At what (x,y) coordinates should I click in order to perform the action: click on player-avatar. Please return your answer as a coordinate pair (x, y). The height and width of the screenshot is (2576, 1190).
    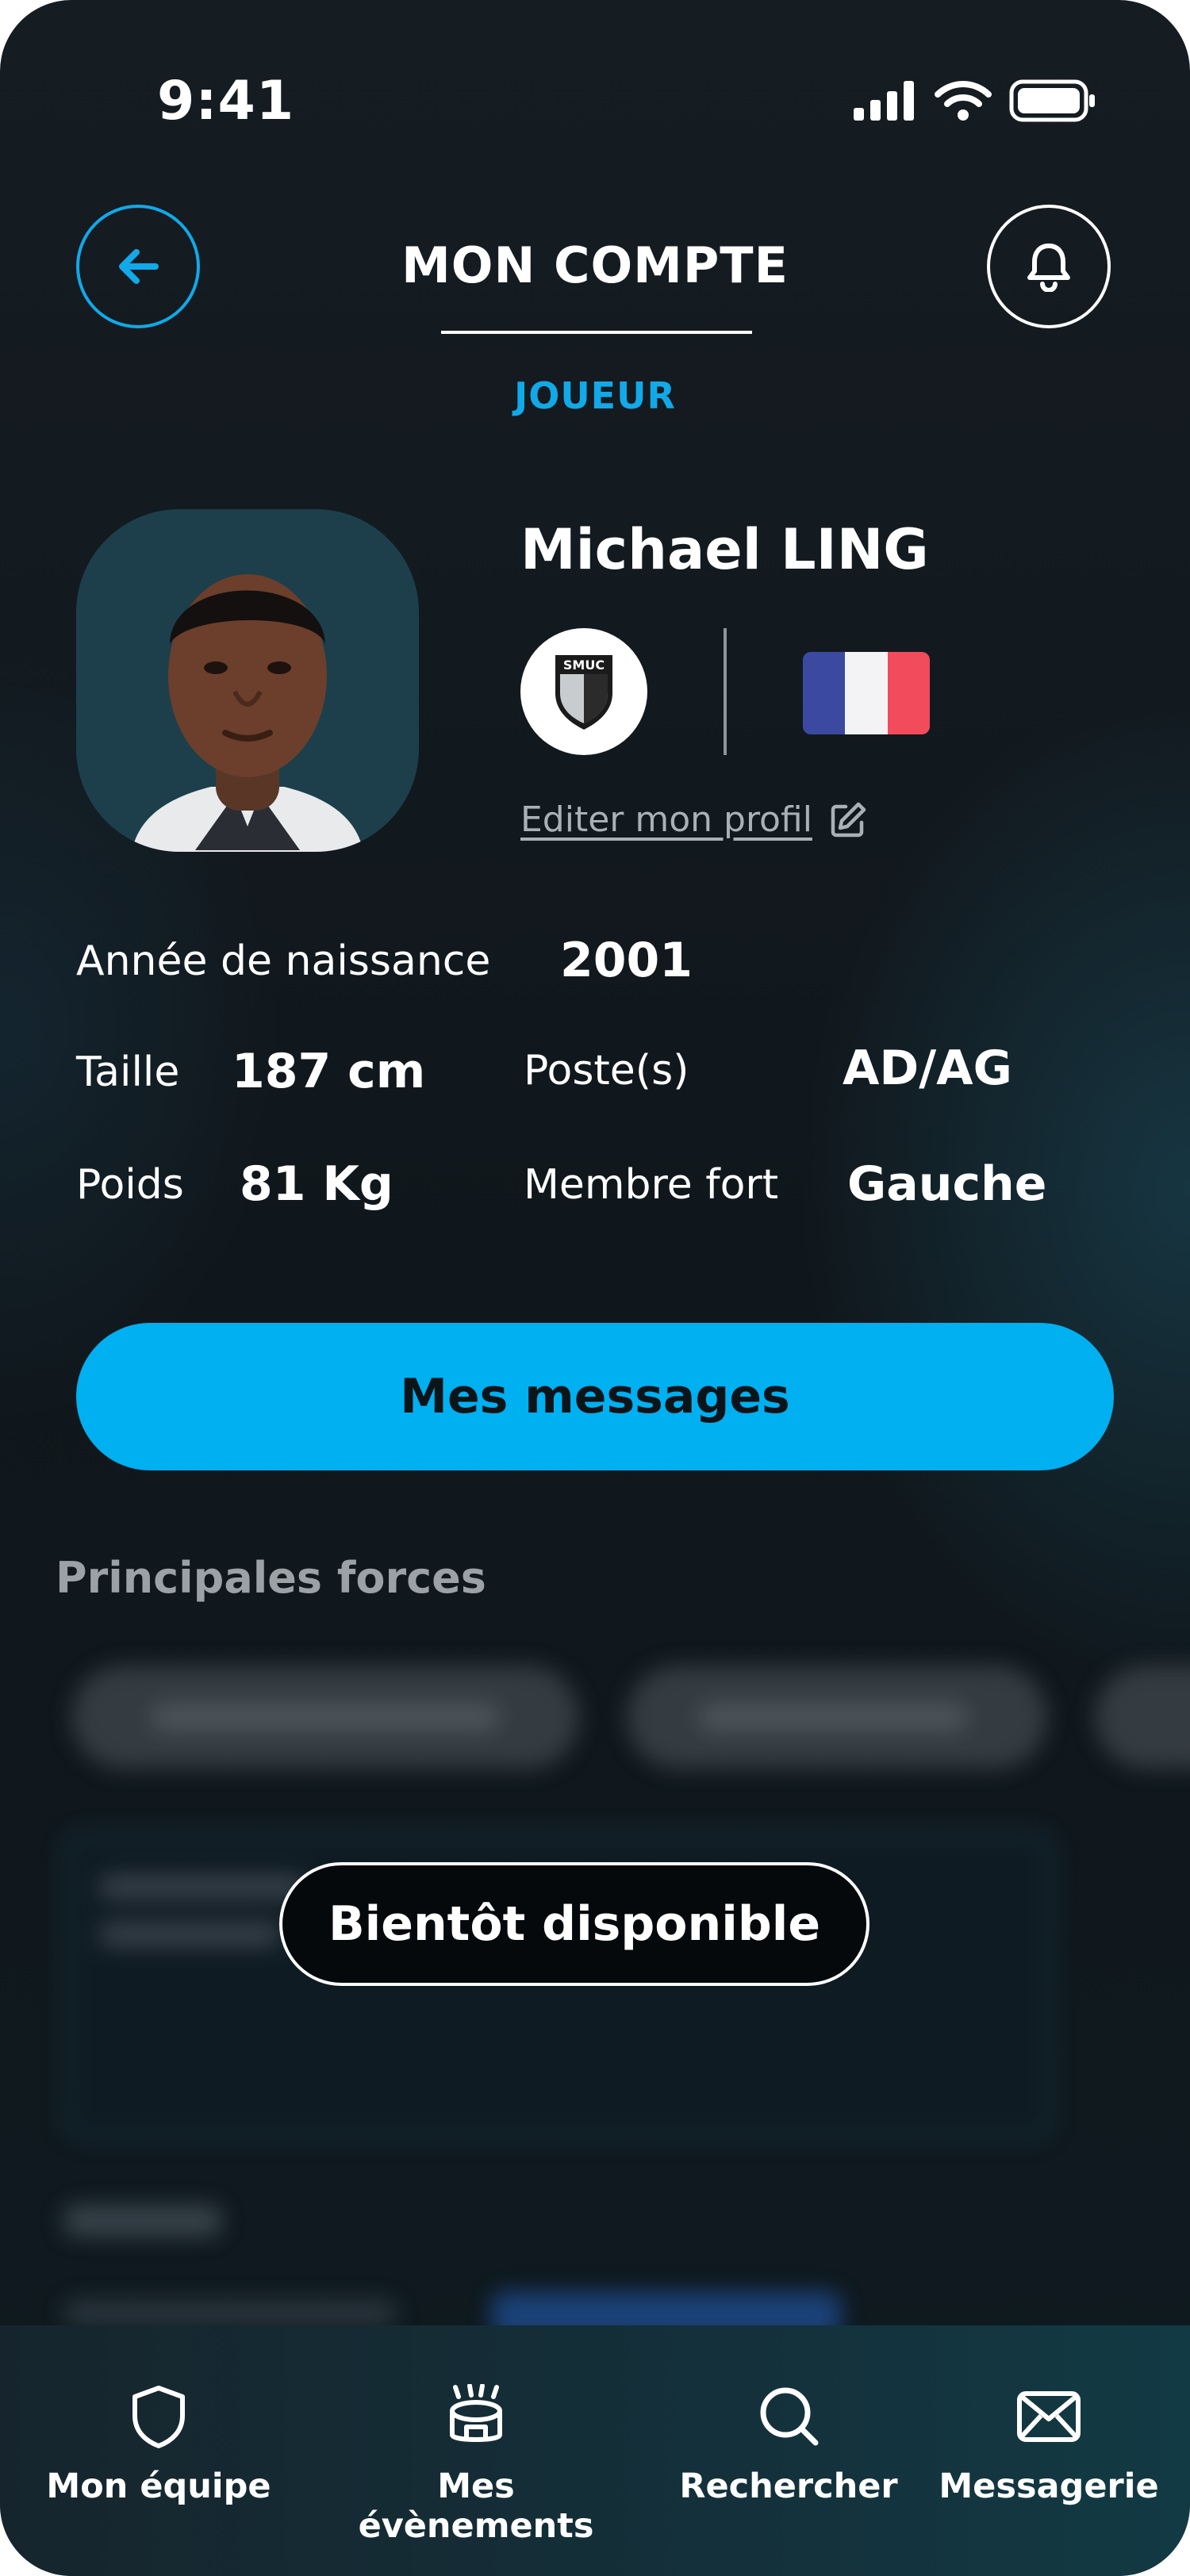
    Looking at the image, I should click on (247, 681).